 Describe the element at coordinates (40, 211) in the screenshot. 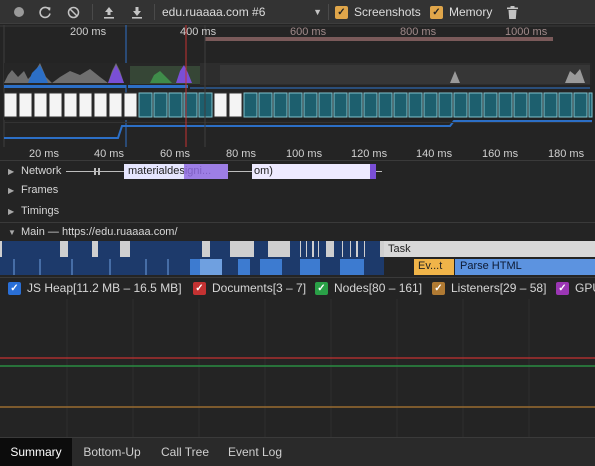

I see `track-timings-label: Timings` at that location.